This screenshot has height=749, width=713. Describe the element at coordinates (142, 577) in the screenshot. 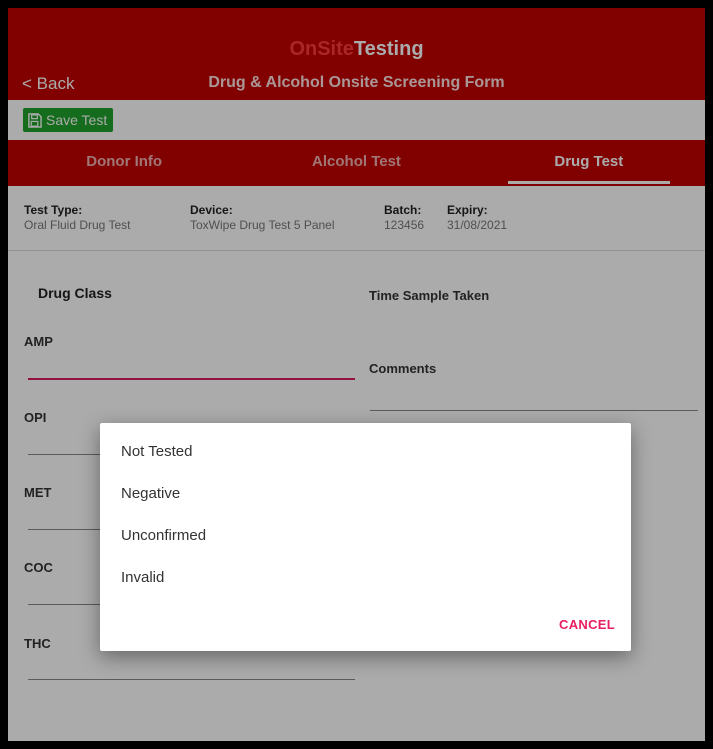

I see `option-invalid: Invalid` at that location.